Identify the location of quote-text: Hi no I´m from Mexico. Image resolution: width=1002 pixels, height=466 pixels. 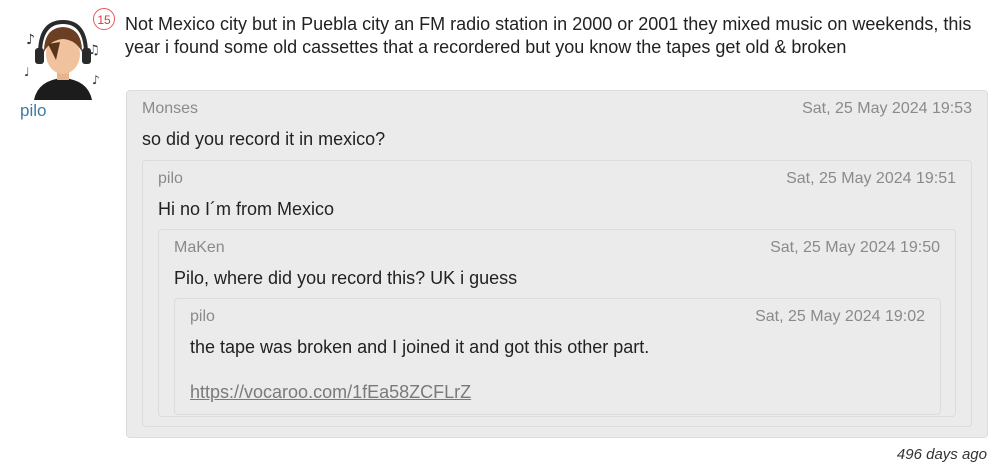
(246, 209).